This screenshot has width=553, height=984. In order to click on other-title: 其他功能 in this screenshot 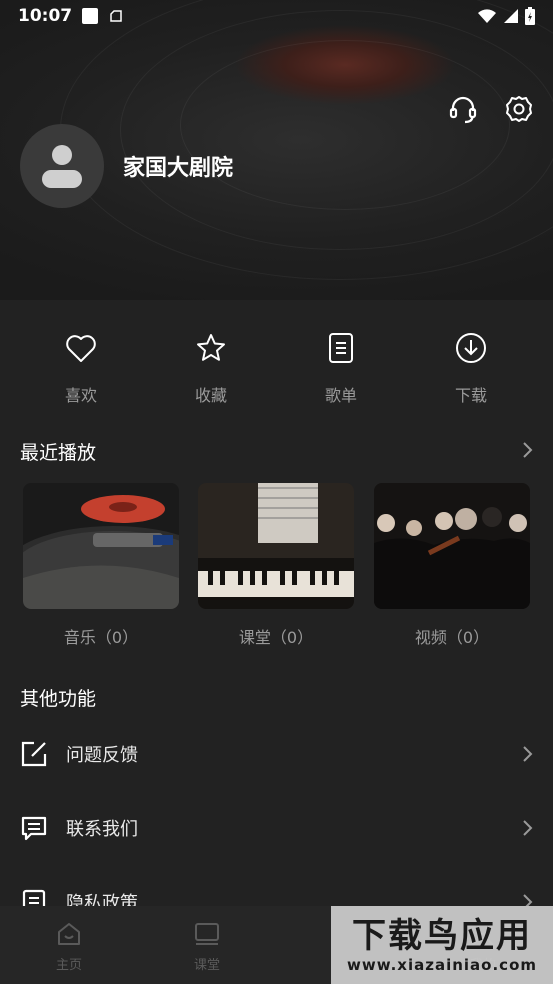, I will do `click(58, 699)`.